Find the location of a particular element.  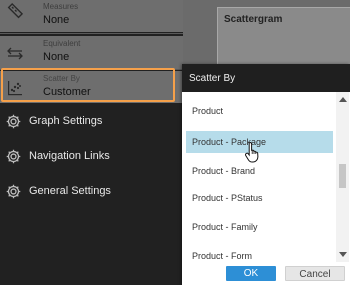

scroll-thumb is located at coordinates (342, 176).